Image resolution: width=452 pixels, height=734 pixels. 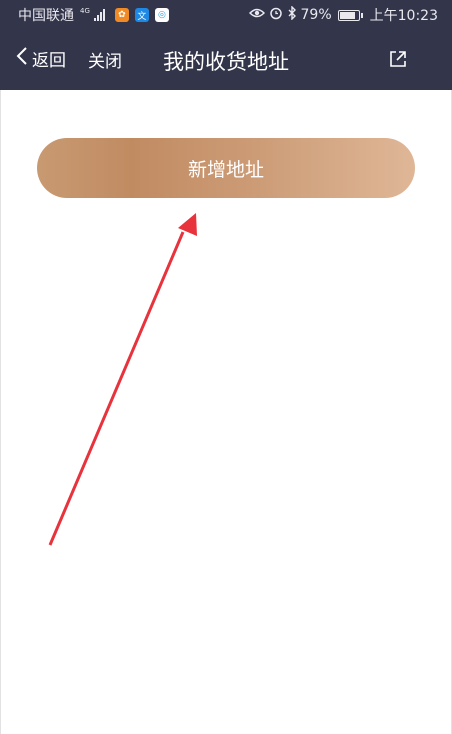 What do you see at coordinates (46, 16) in the screenshot?
I see `carrier-name: 中国联通` at bounding box center [46, 16].